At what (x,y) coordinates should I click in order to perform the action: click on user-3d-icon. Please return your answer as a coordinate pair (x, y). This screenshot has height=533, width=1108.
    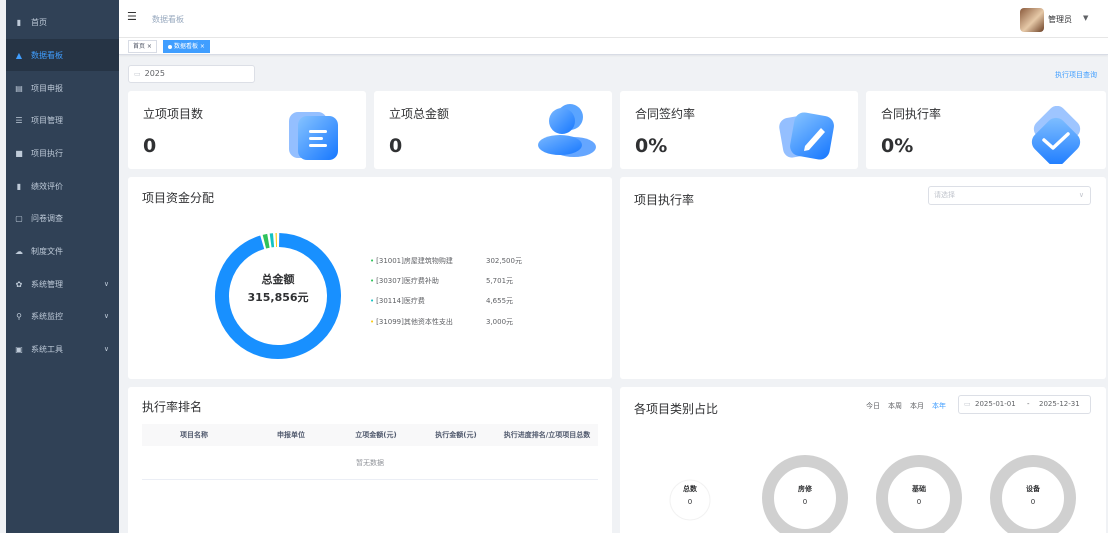
    Looking at the image, I should click on (567, 130).